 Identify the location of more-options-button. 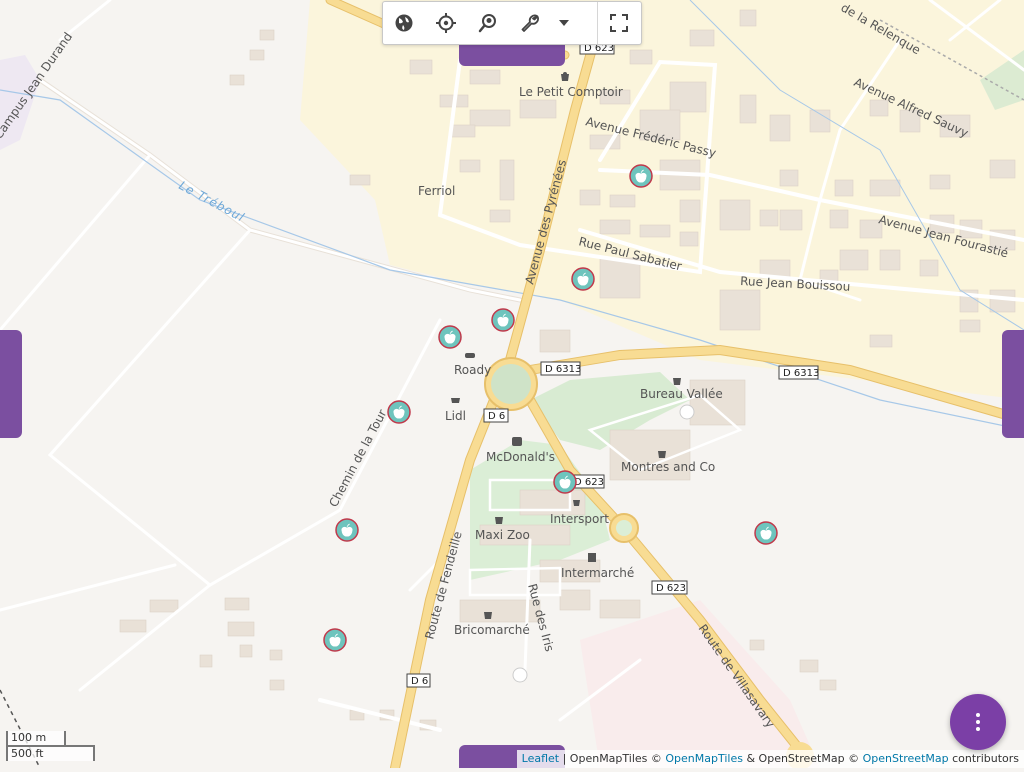
(978, 722).